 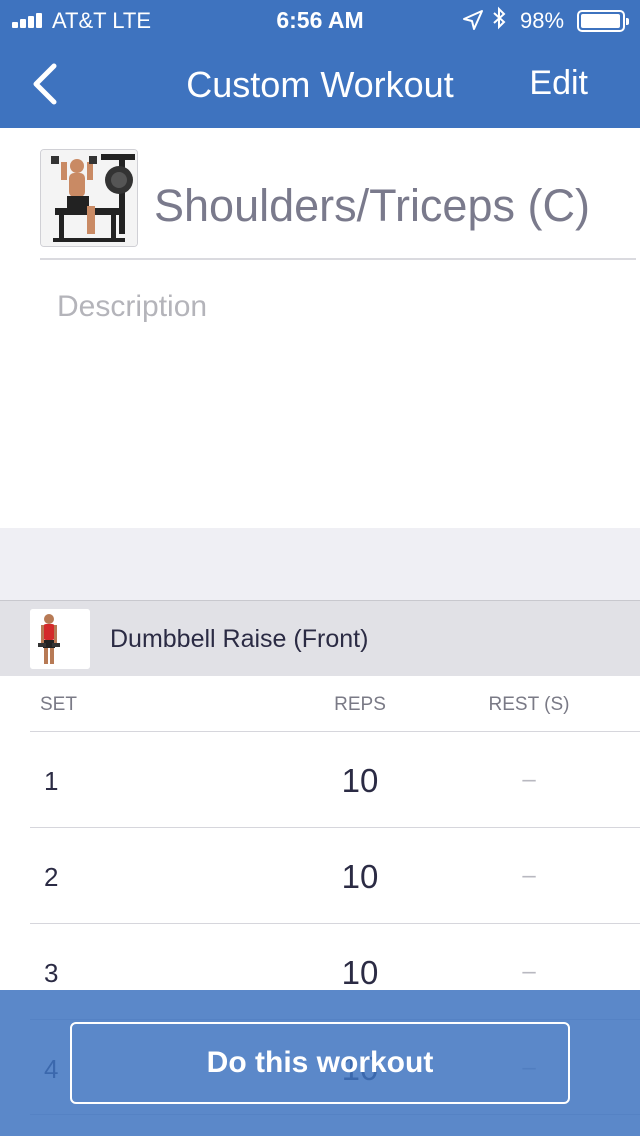 What do you see at coordinates (558, 83) in the screenshot?
I see `edit-button: Edit` at bounding box center [558, 83].